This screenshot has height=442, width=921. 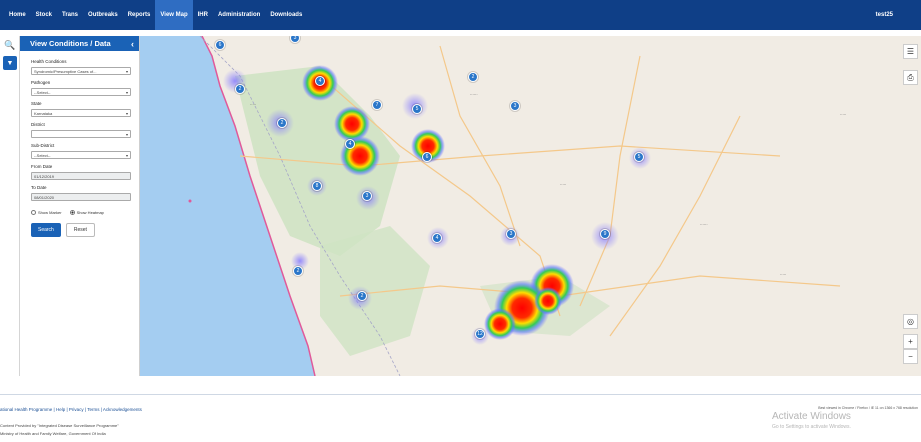 I want to click on district-label: District, so click(x=38, y=124).